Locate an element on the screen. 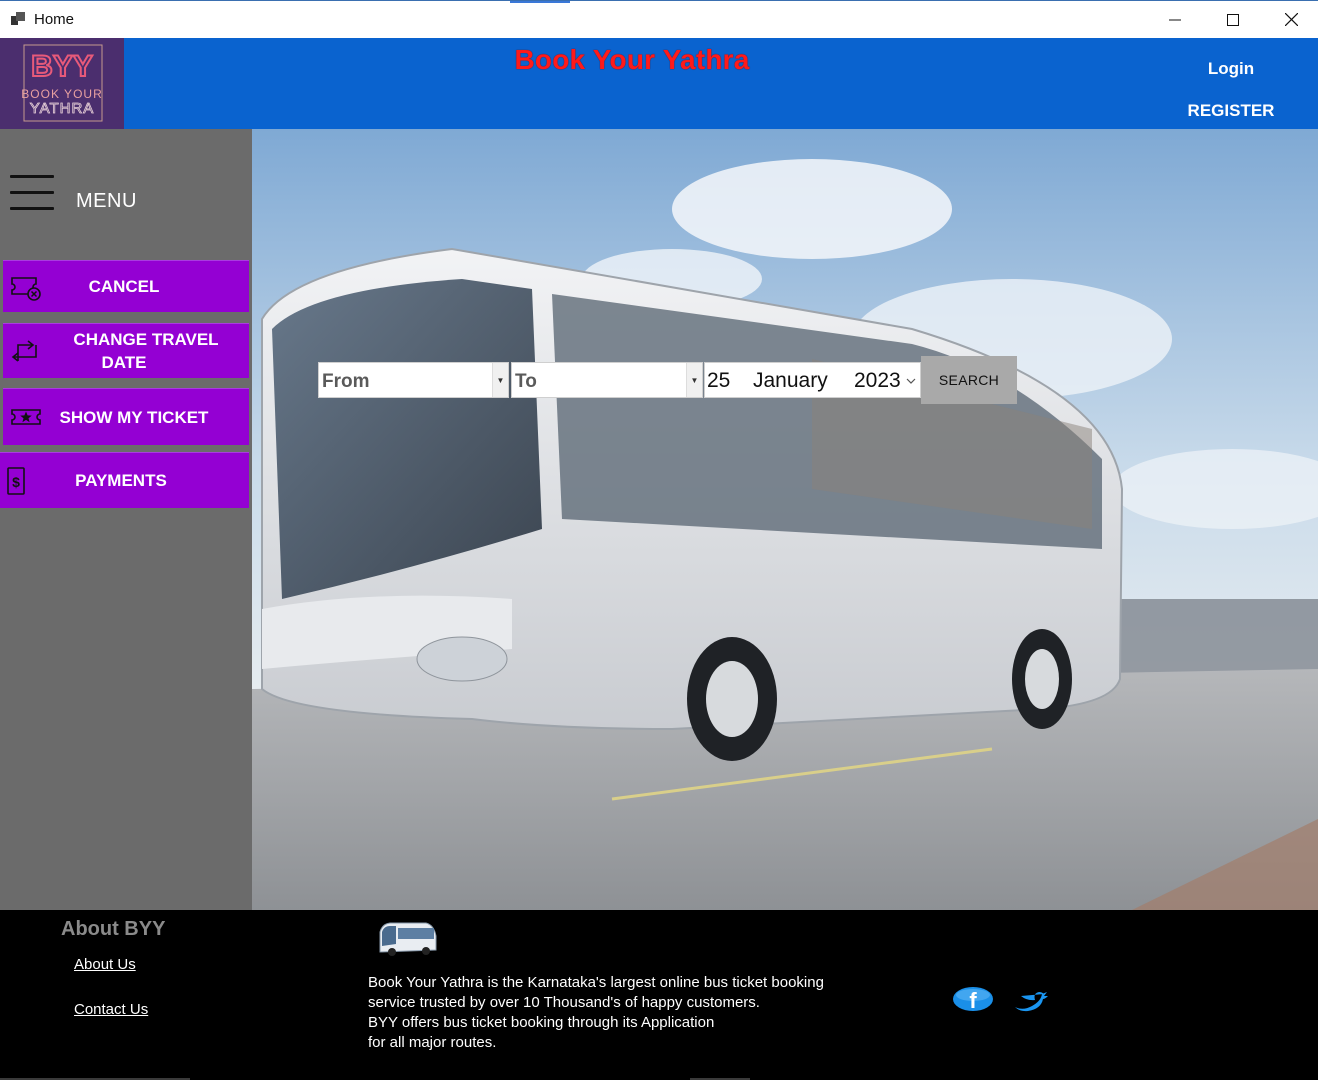  about-us-link: About Us is located at coordinates (105, 964).